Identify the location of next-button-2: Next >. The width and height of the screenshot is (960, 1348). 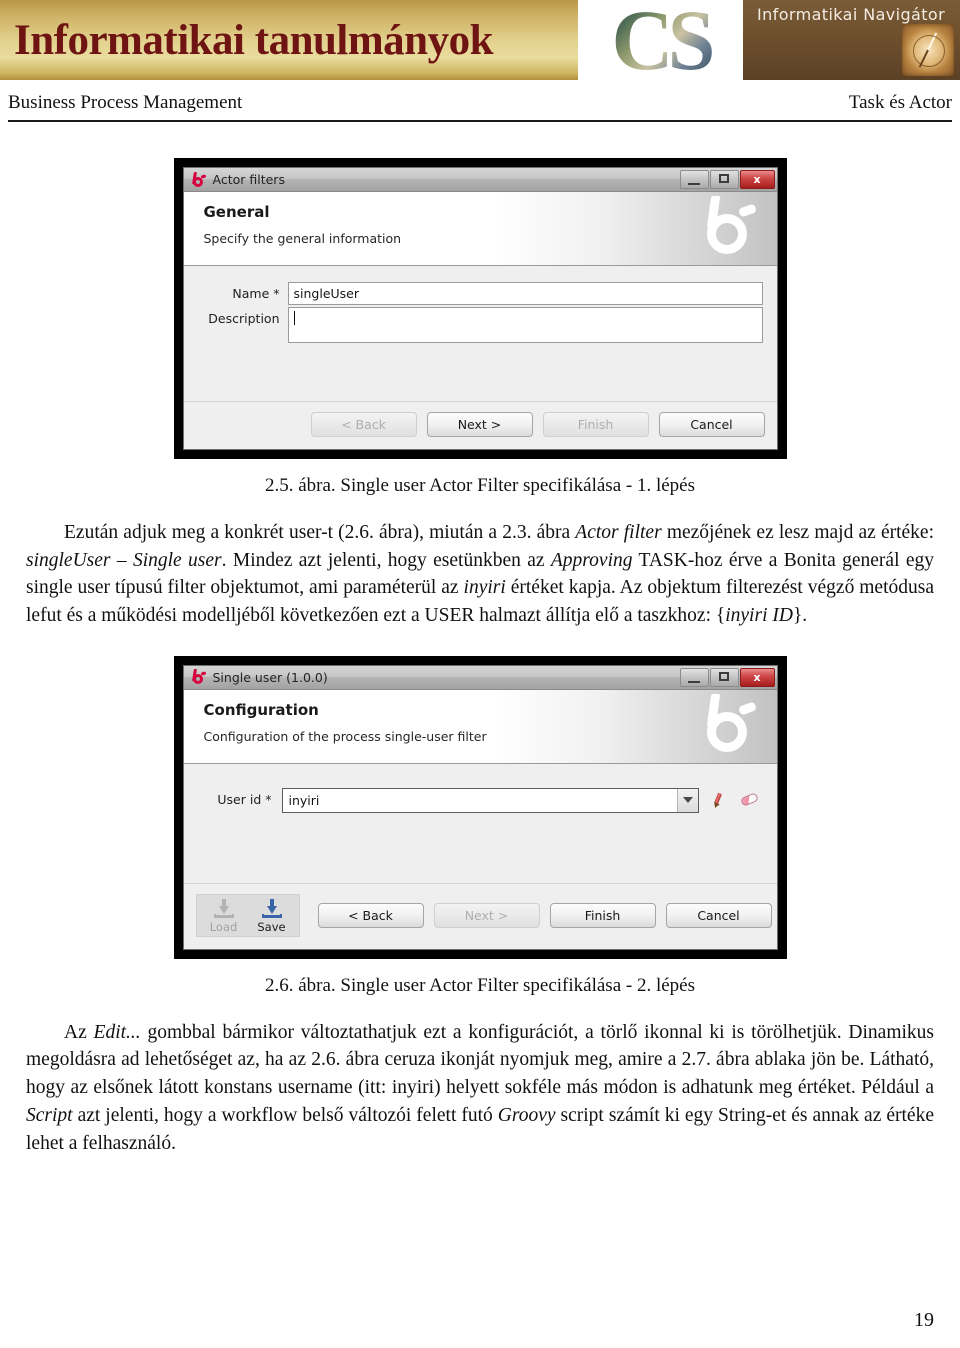
(486, 915).